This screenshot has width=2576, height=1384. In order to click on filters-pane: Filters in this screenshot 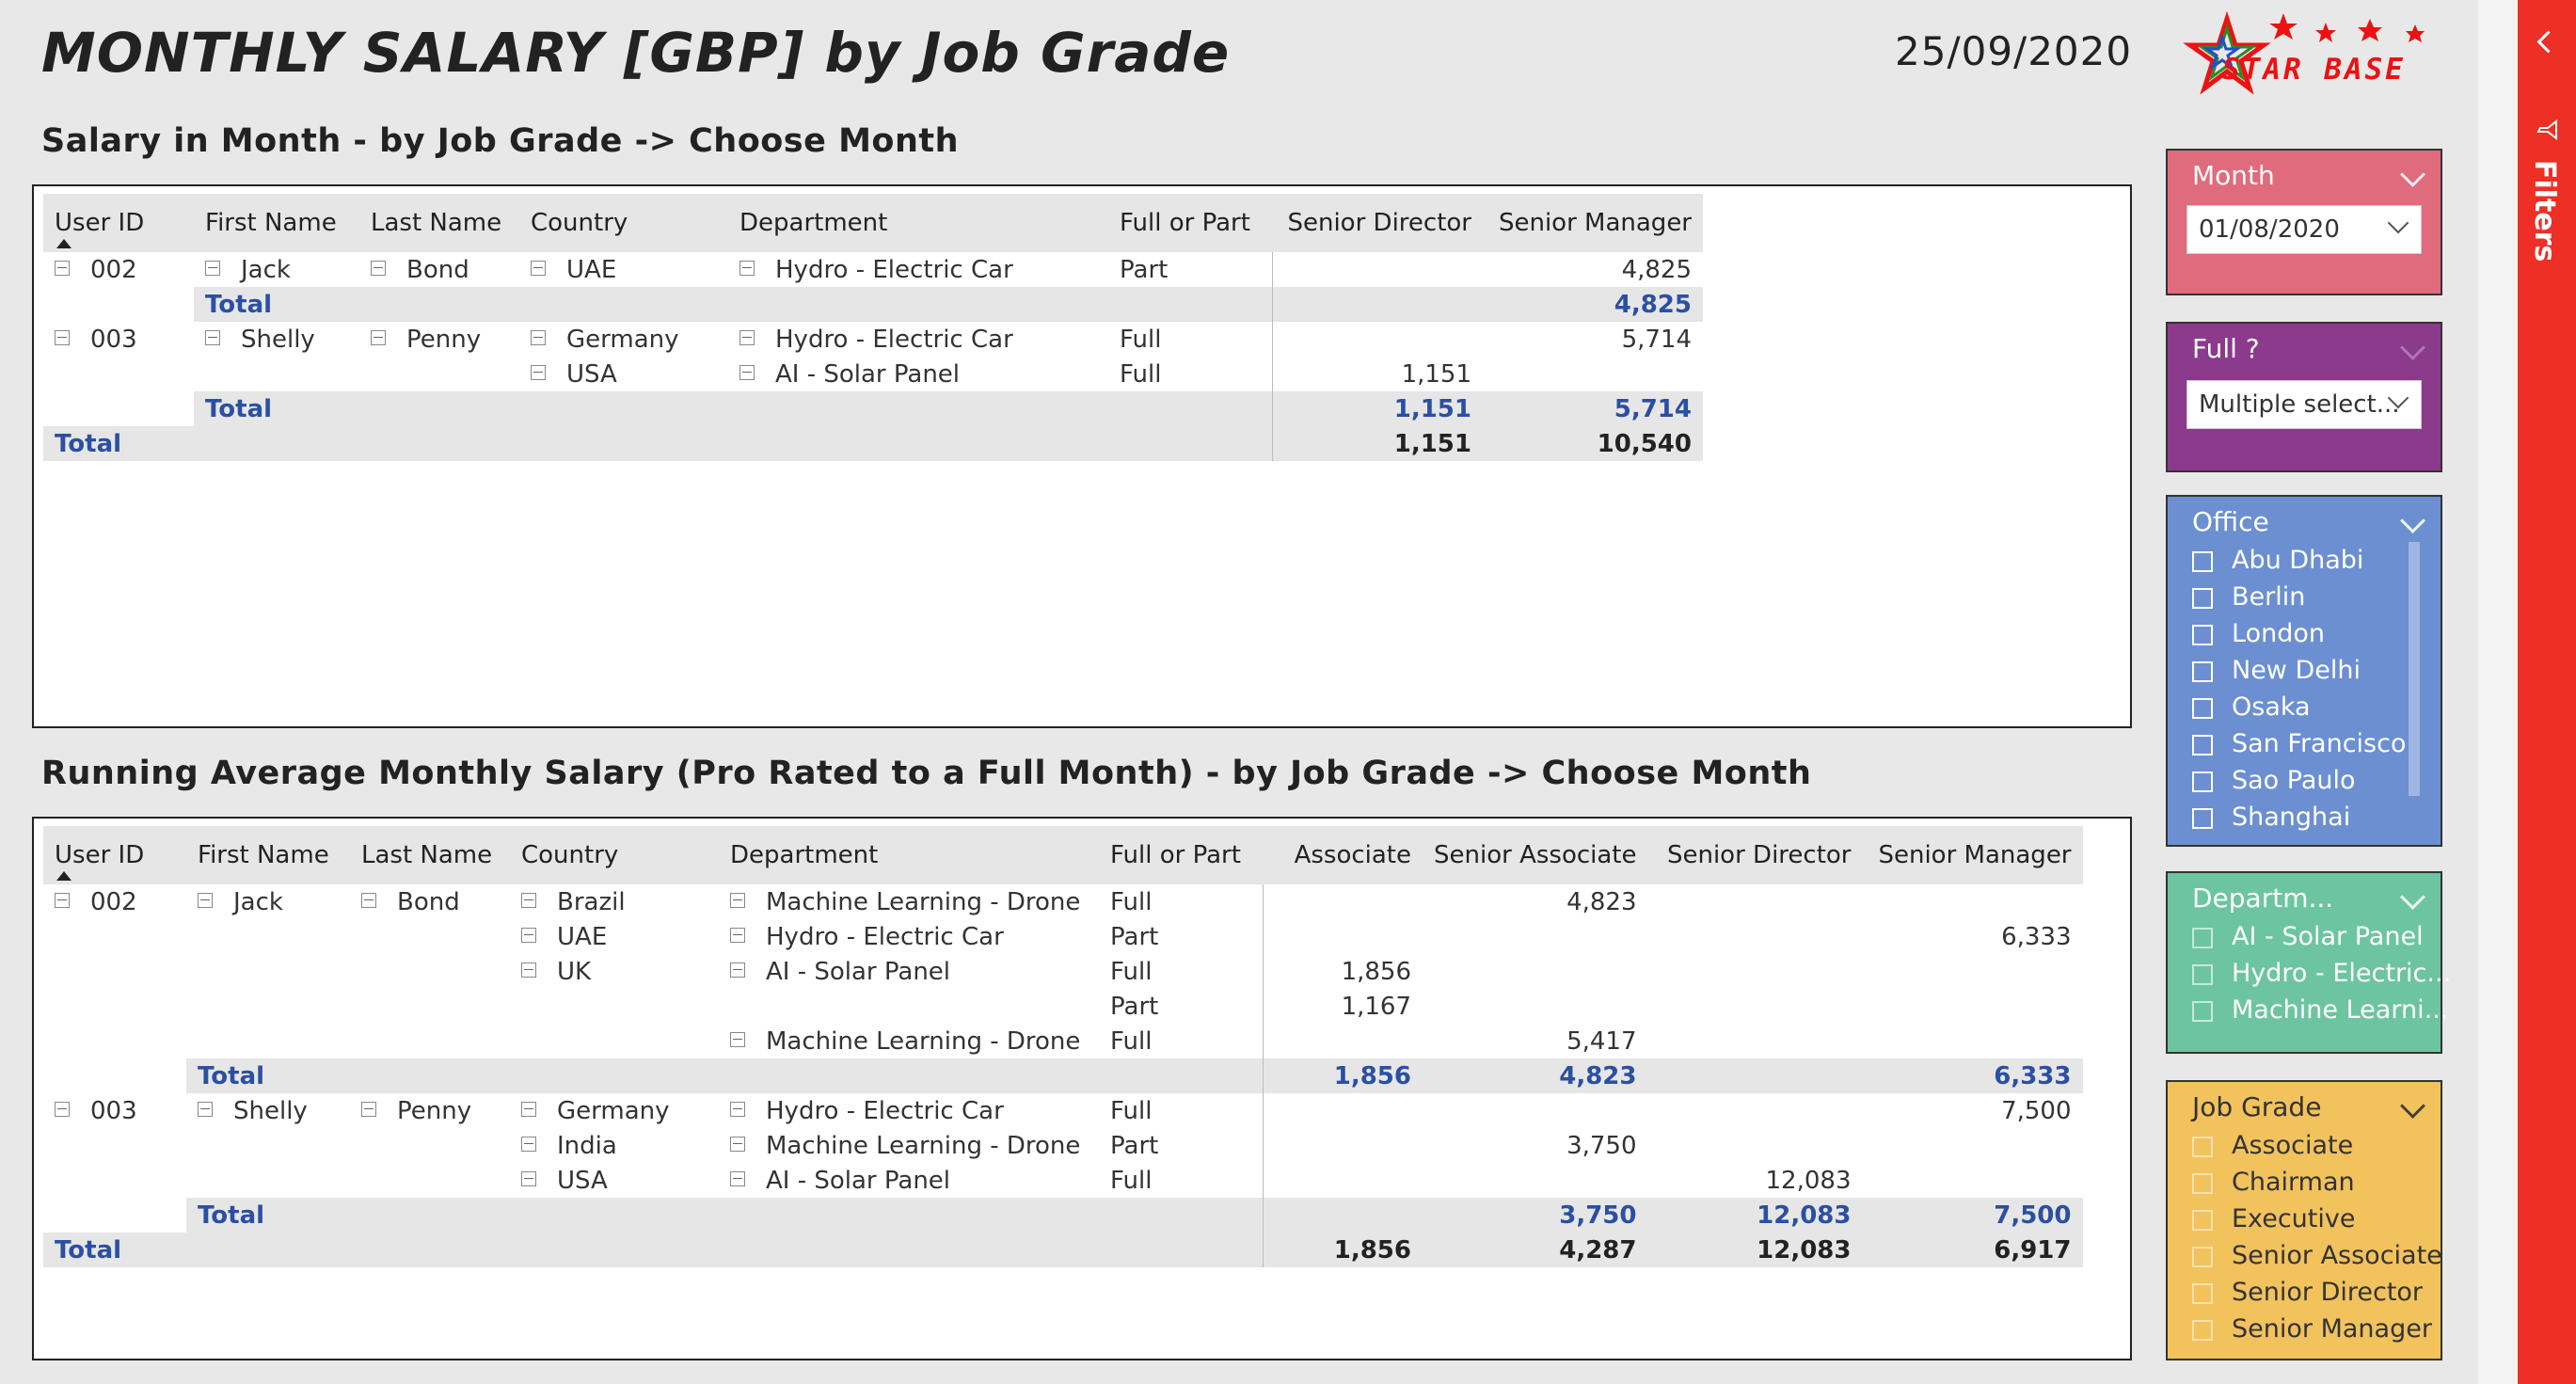, I will do `click(2547, 692)`.